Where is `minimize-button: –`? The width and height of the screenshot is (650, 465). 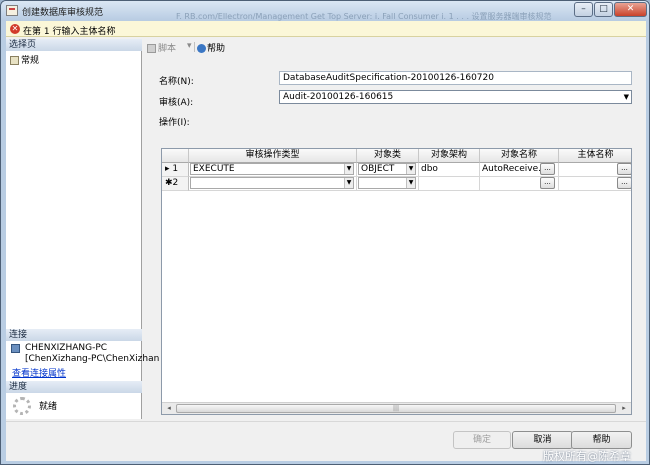
minimize-button: – is located at coordinates (583, 9).